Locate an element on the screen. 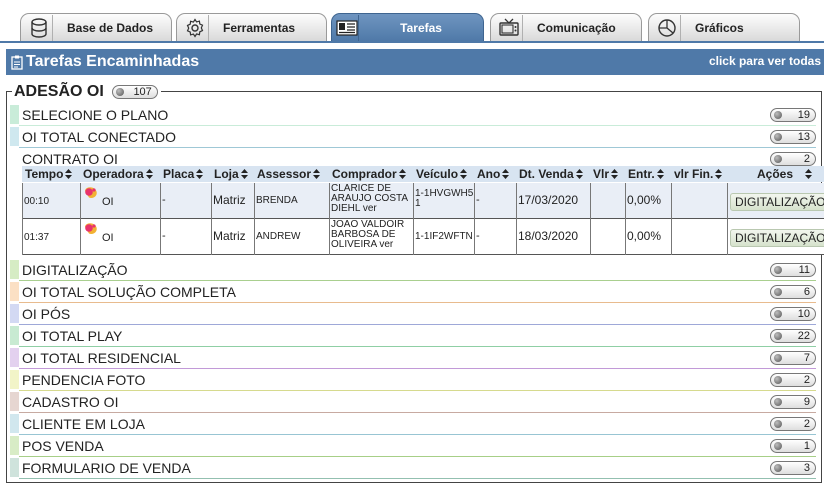  cell-tempo: 00:10 is located at coordinates (37, 201).